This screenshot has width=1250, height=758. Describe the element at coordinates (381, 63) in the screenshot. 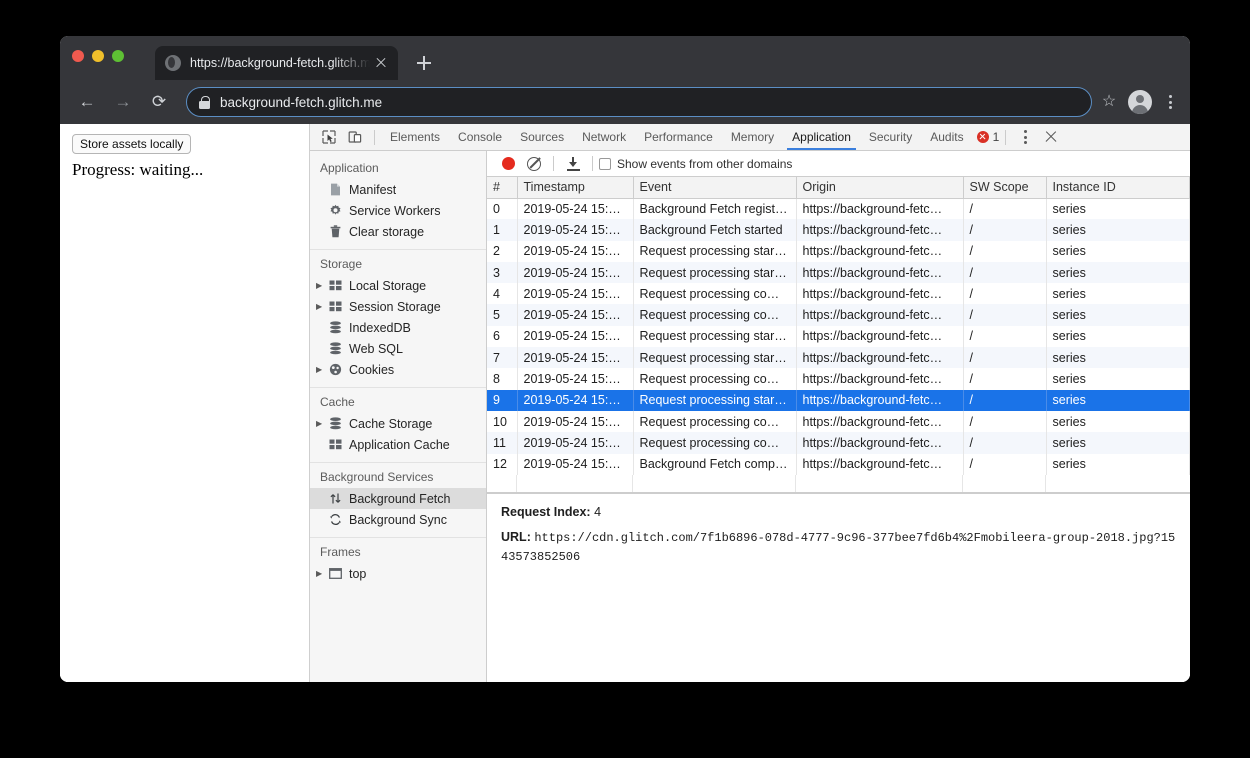

I see `close-tab-icon` at that location.